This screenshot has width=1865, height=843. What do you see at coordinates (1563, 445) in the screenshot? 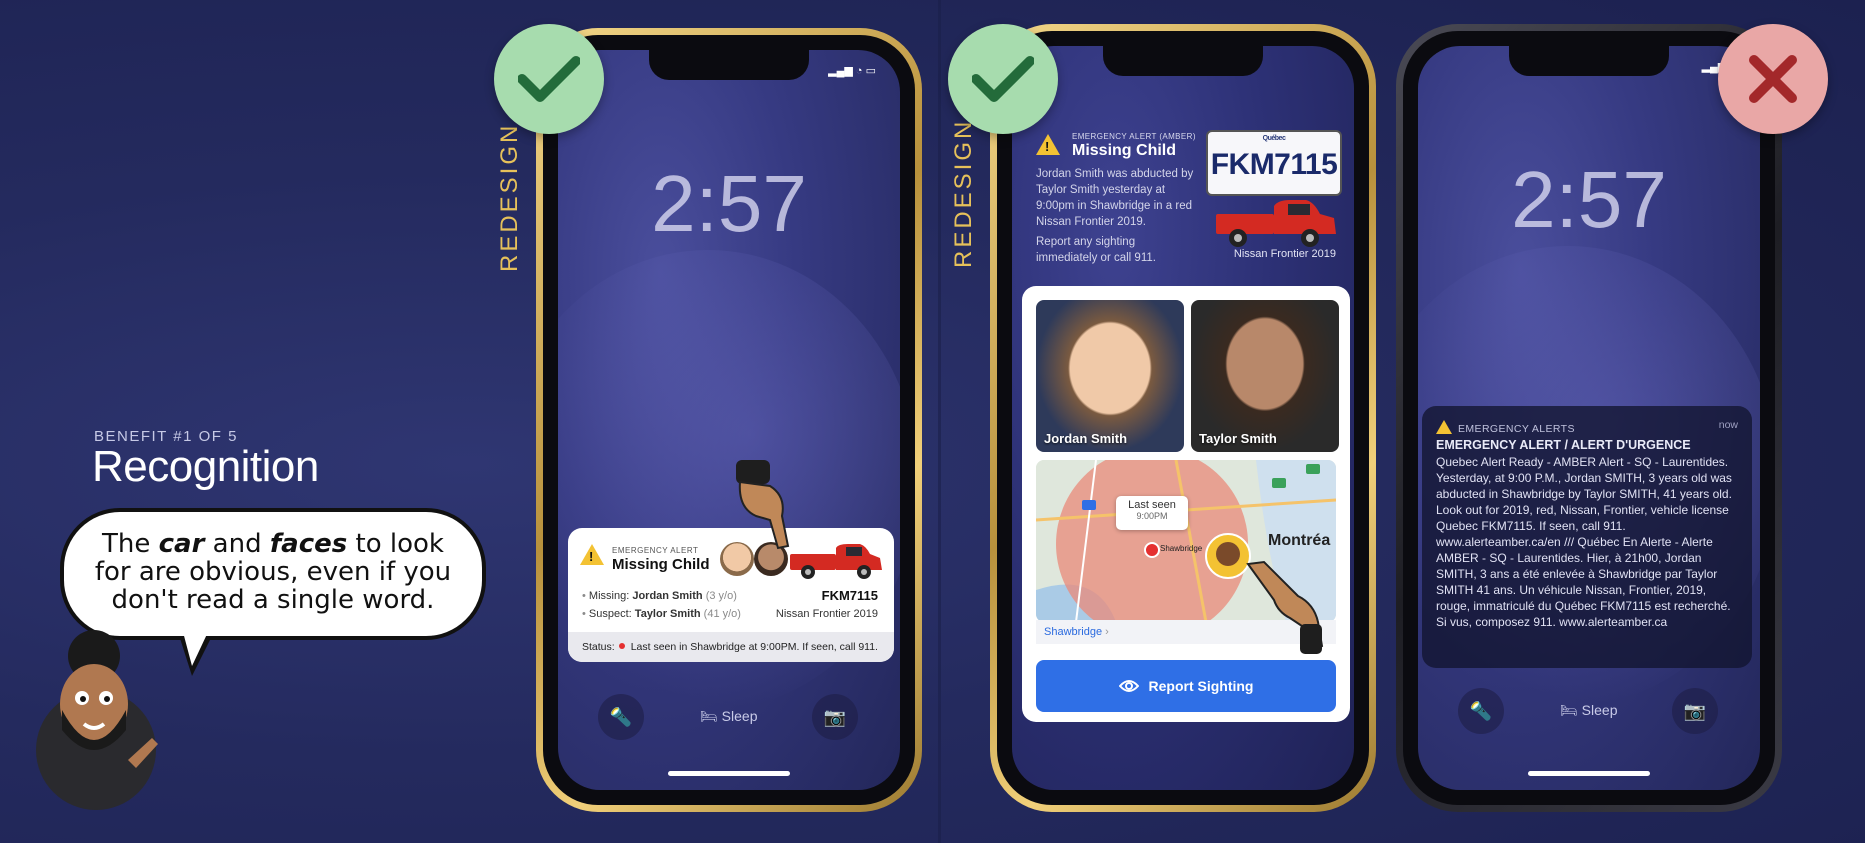
I see `alert-title: EMERGENCY ALERT / ALERT D'URGENCE` at bounding box center [1563, 445].